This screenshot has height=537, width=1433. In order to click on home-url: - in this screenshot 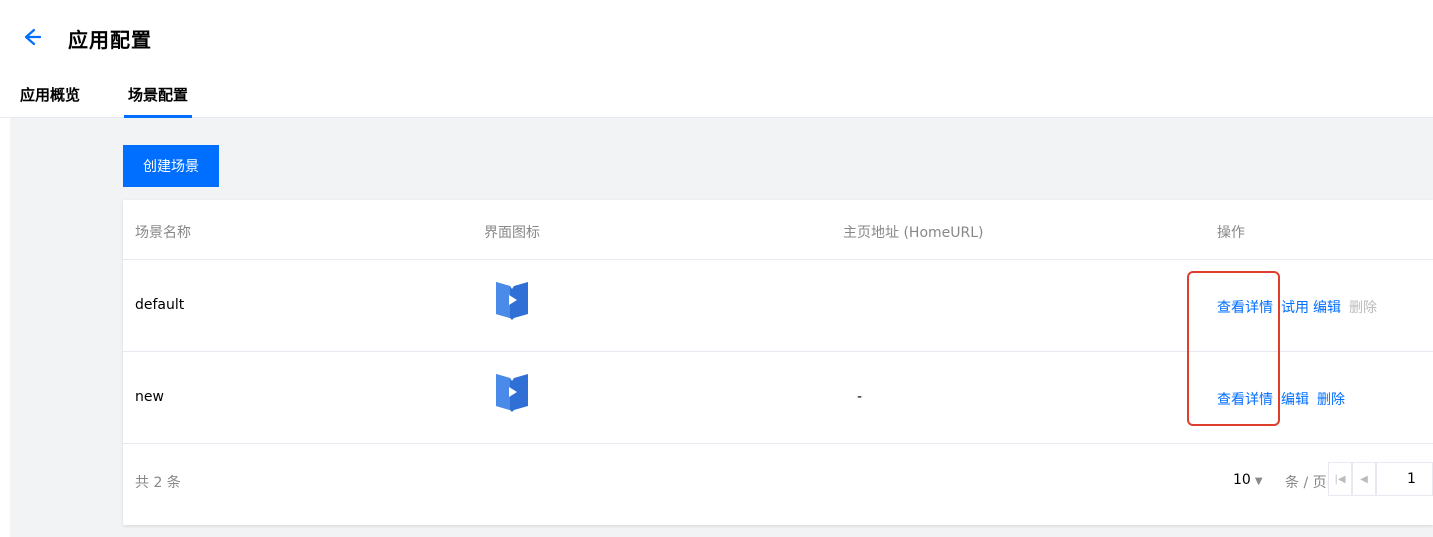, I will do `click(860, 397)`.